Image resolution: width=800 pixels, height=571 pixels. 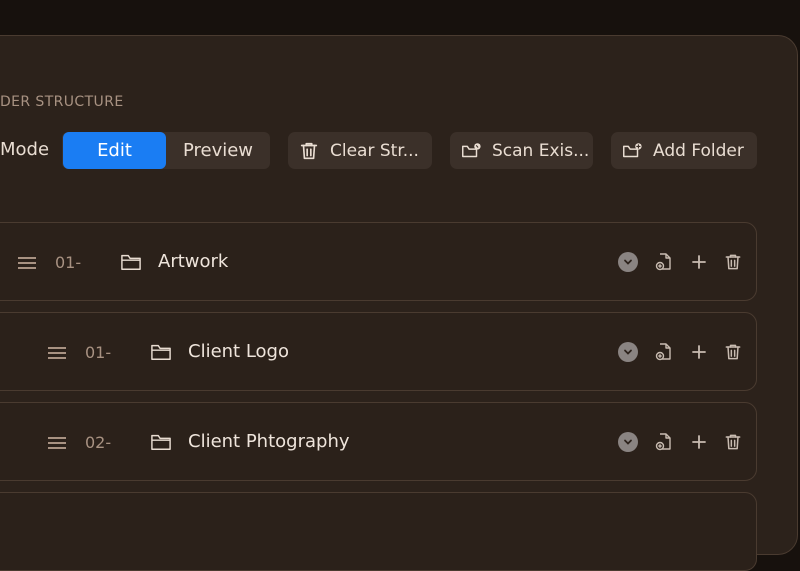 What do you see at coordinates (309, 151) in the screenshot?
I see `trash-icon` at bounding box center [309, 151].